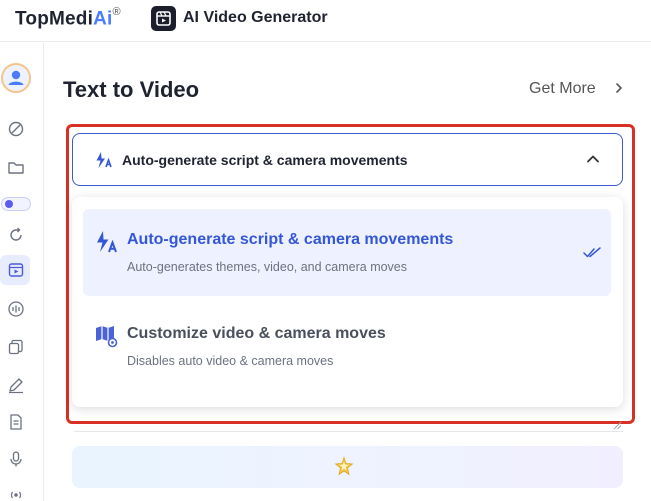  What do you see at coordinates (617, 425) in the screenshot?
I see `resize-grip-icon` at bounding box center [617, 425].